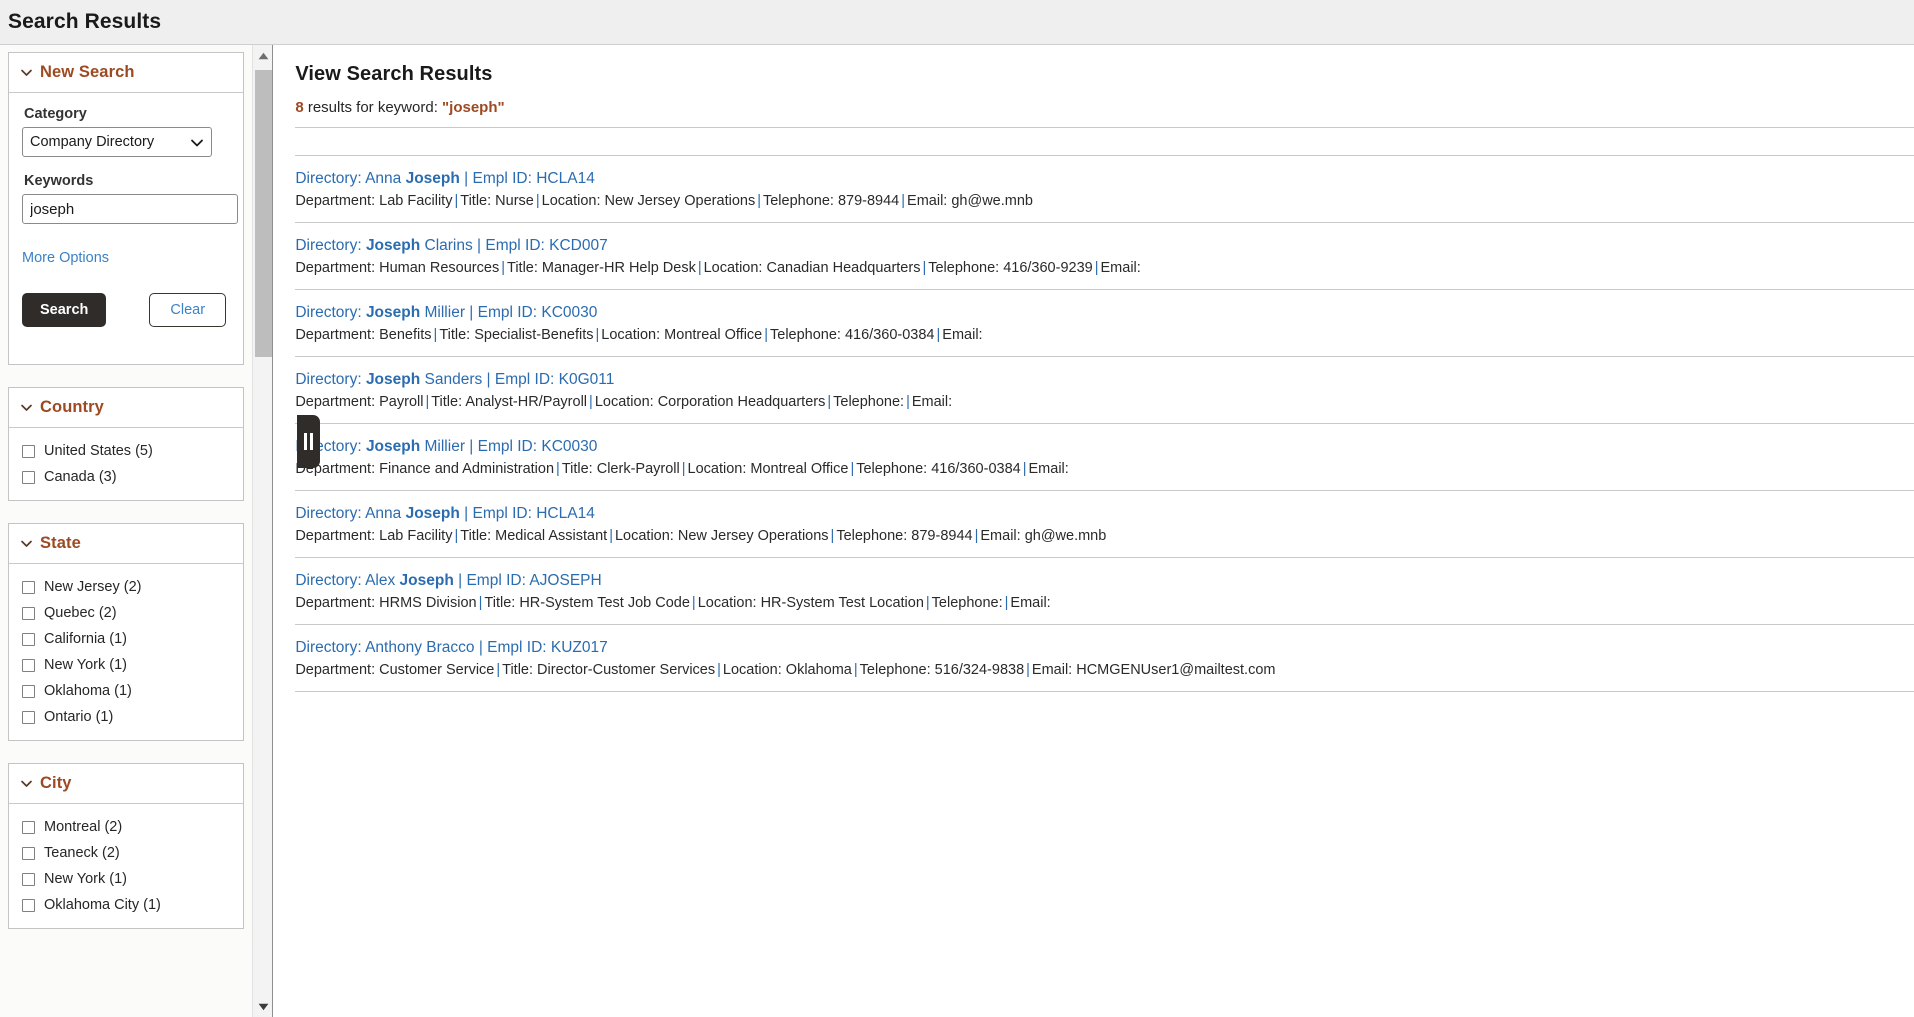  Describe the element at coordinates (126, 717) in the screenshot. I see `facet-option: Ontario (1)` at that location.